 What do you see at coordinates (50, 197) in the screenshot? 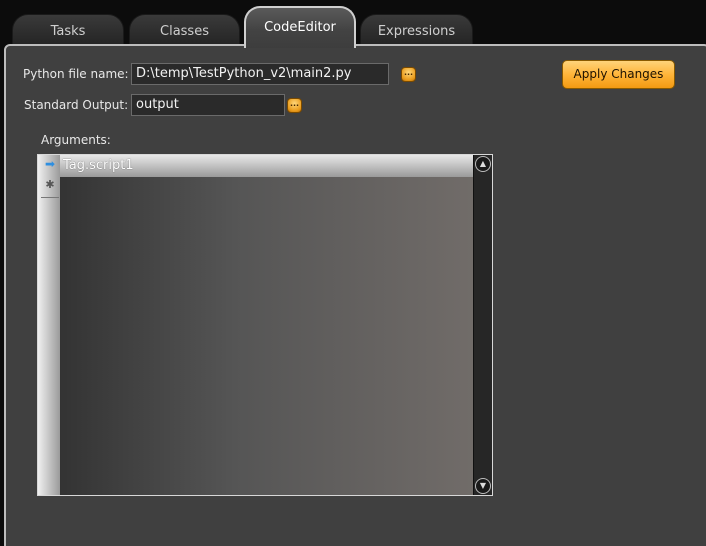
I see `row-divider` at bounding box center [50, 197].